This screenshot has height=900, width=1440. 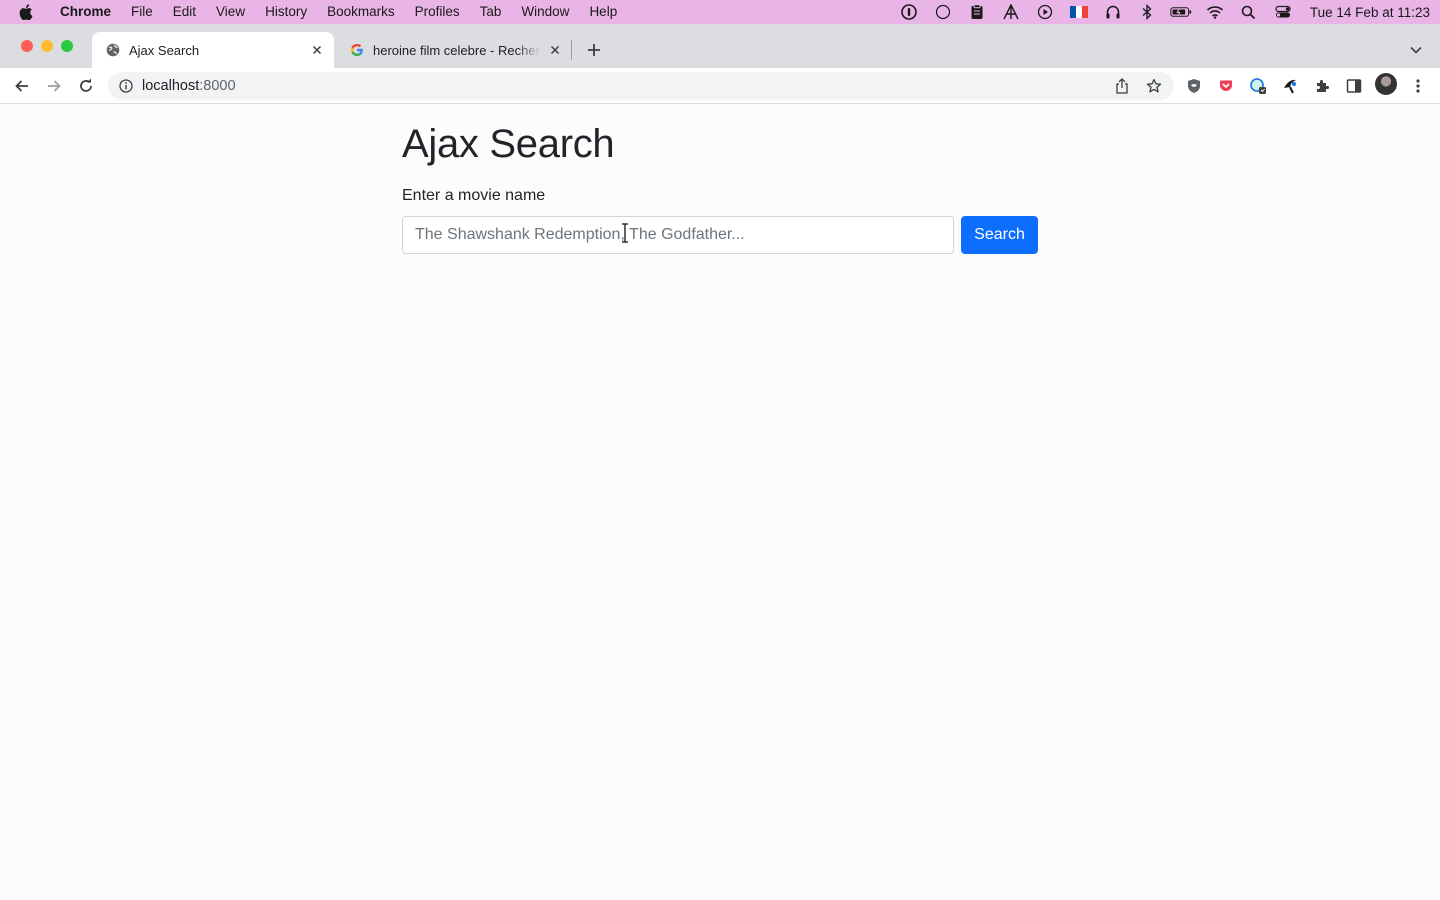 What do you see at coordinates (1154, 86) in the screenshot?
I see `bookmark-star-icon` at bounding box center [1154, 86].